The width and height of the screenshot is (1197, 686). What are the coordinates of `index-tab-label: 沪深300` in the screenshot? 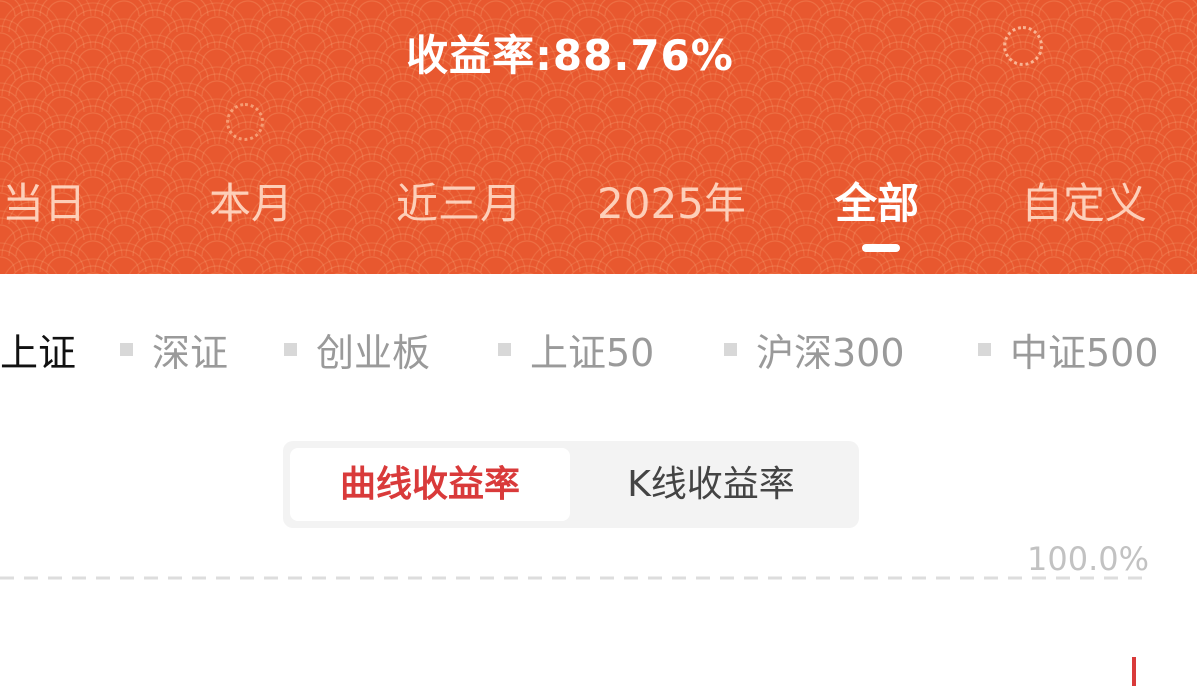 It's located at (830, 353).